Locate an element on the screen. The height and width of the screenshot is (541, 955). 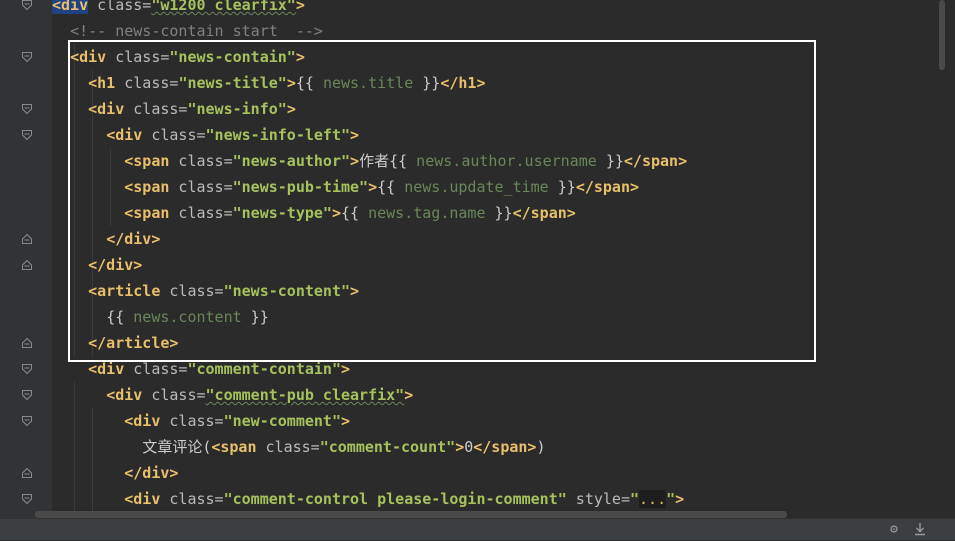
code-token: "comment-pub clearfix" is located at coordinates (305, 395).